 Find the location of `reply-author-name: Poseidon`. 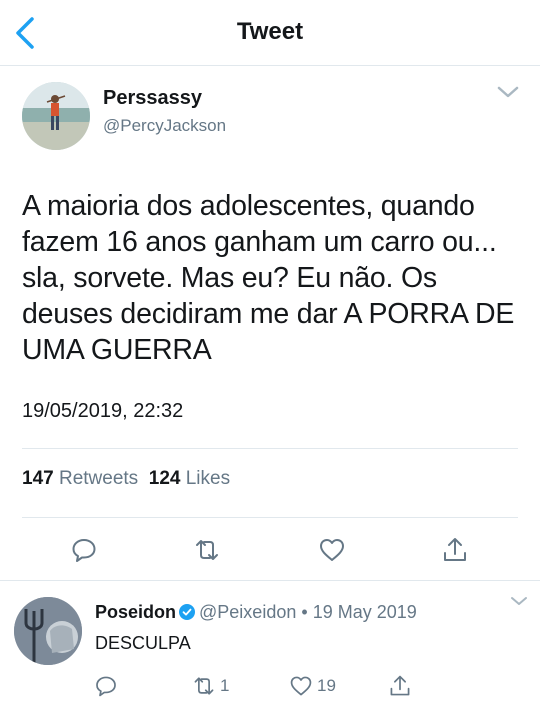

reply-author-name: Poseidon is located at coordinates (135, 612).